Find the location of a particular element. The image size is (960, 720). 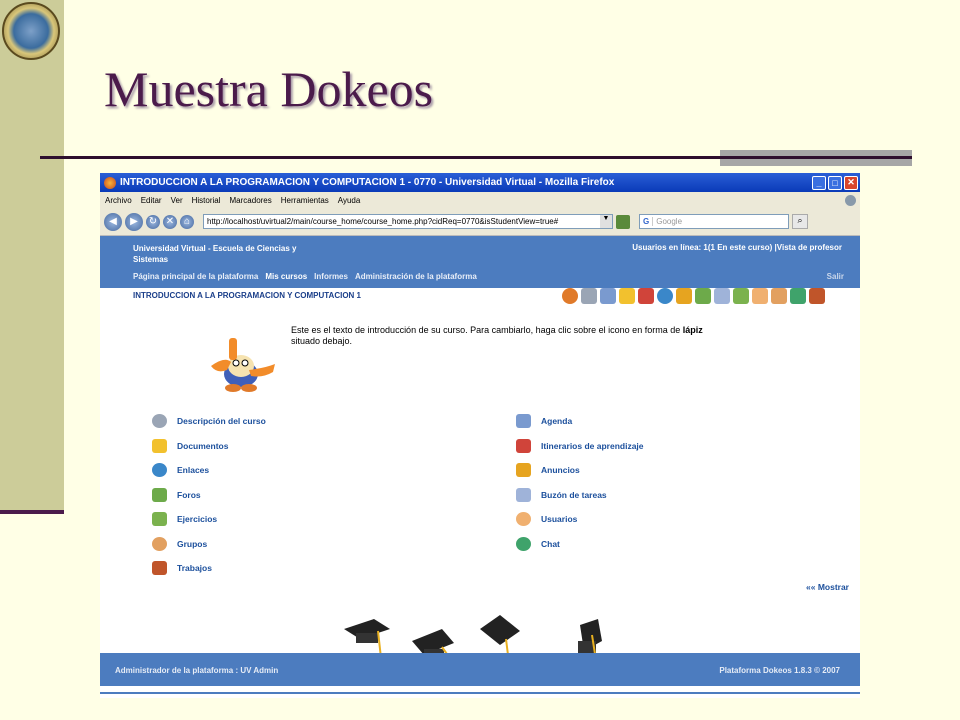

tool-forums: Foros is located at coordinates (209, 495).